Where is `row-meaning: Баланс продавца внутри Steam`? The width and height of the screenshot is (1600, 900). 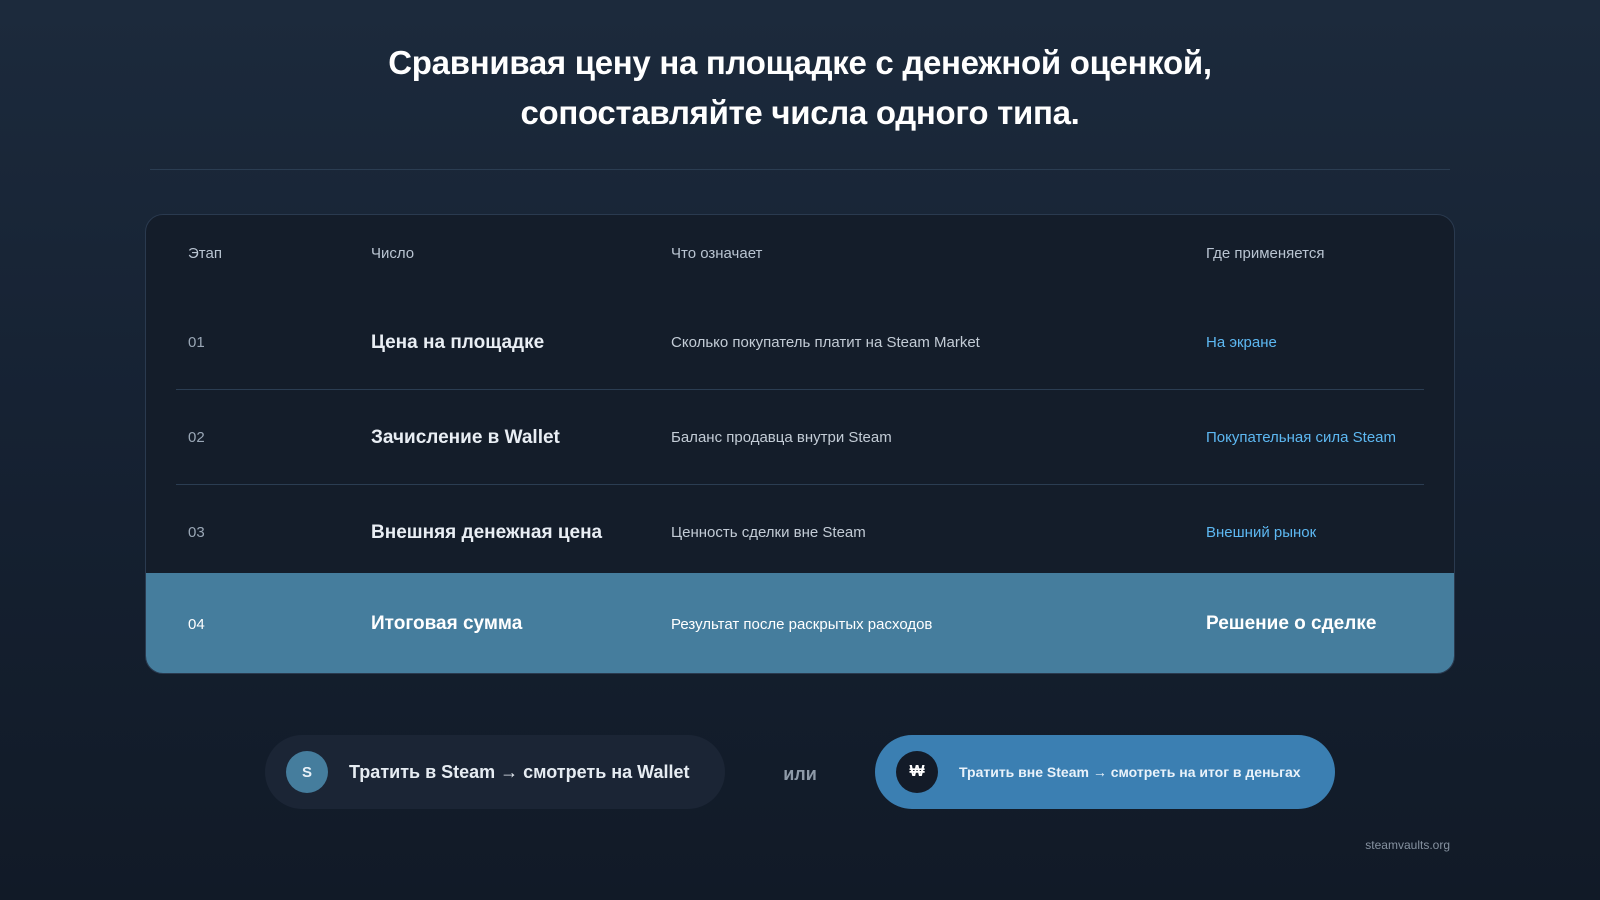 row-meaning: Баланс продавца внутри Steam is located at coordinates (781, 437).